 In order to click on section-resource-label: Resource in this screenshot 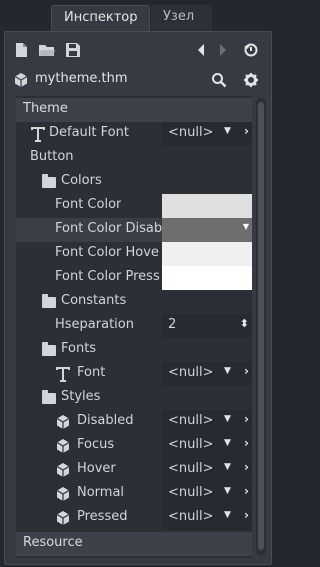, I will do `click(53, 542)`.